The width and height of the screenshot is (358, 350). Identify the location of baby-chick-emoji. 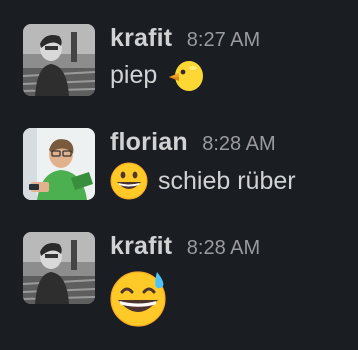
(186, 75).